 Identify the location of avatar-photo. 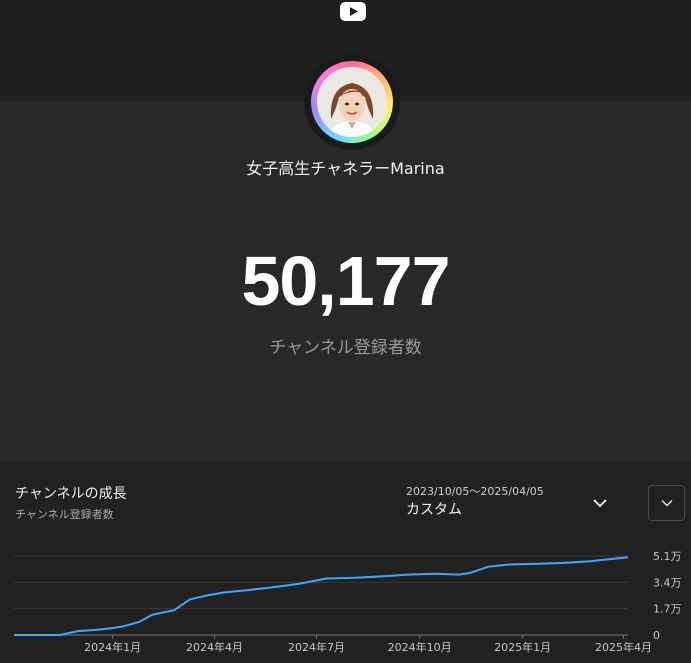
(352, 102).